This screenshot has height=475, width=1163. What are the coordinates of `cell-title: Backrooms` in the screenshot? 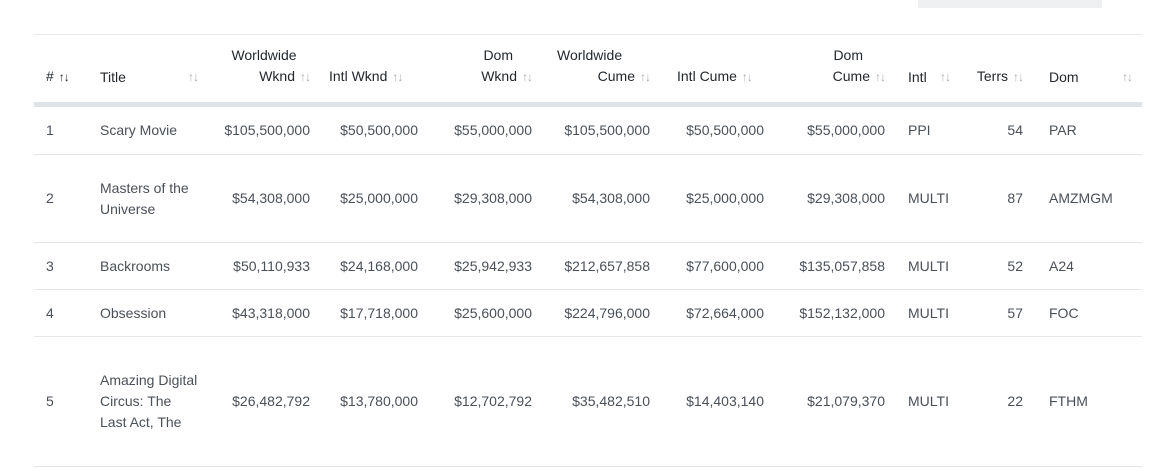 It's located at (148, 266).